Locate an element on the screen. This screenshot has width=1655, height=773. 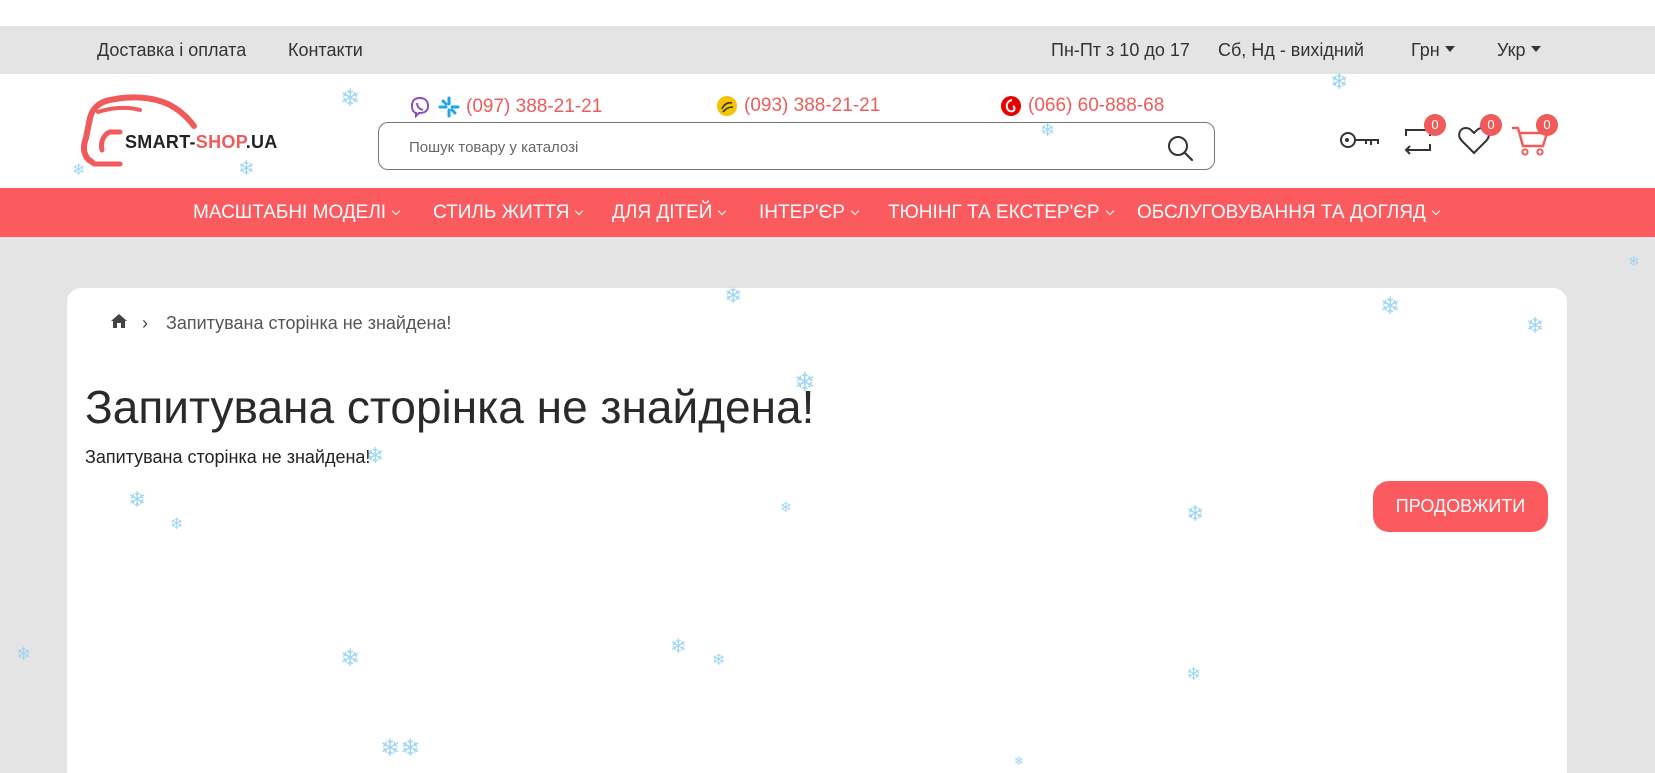
cart-count-badge: 0 is located at coordinates (1547, 125).